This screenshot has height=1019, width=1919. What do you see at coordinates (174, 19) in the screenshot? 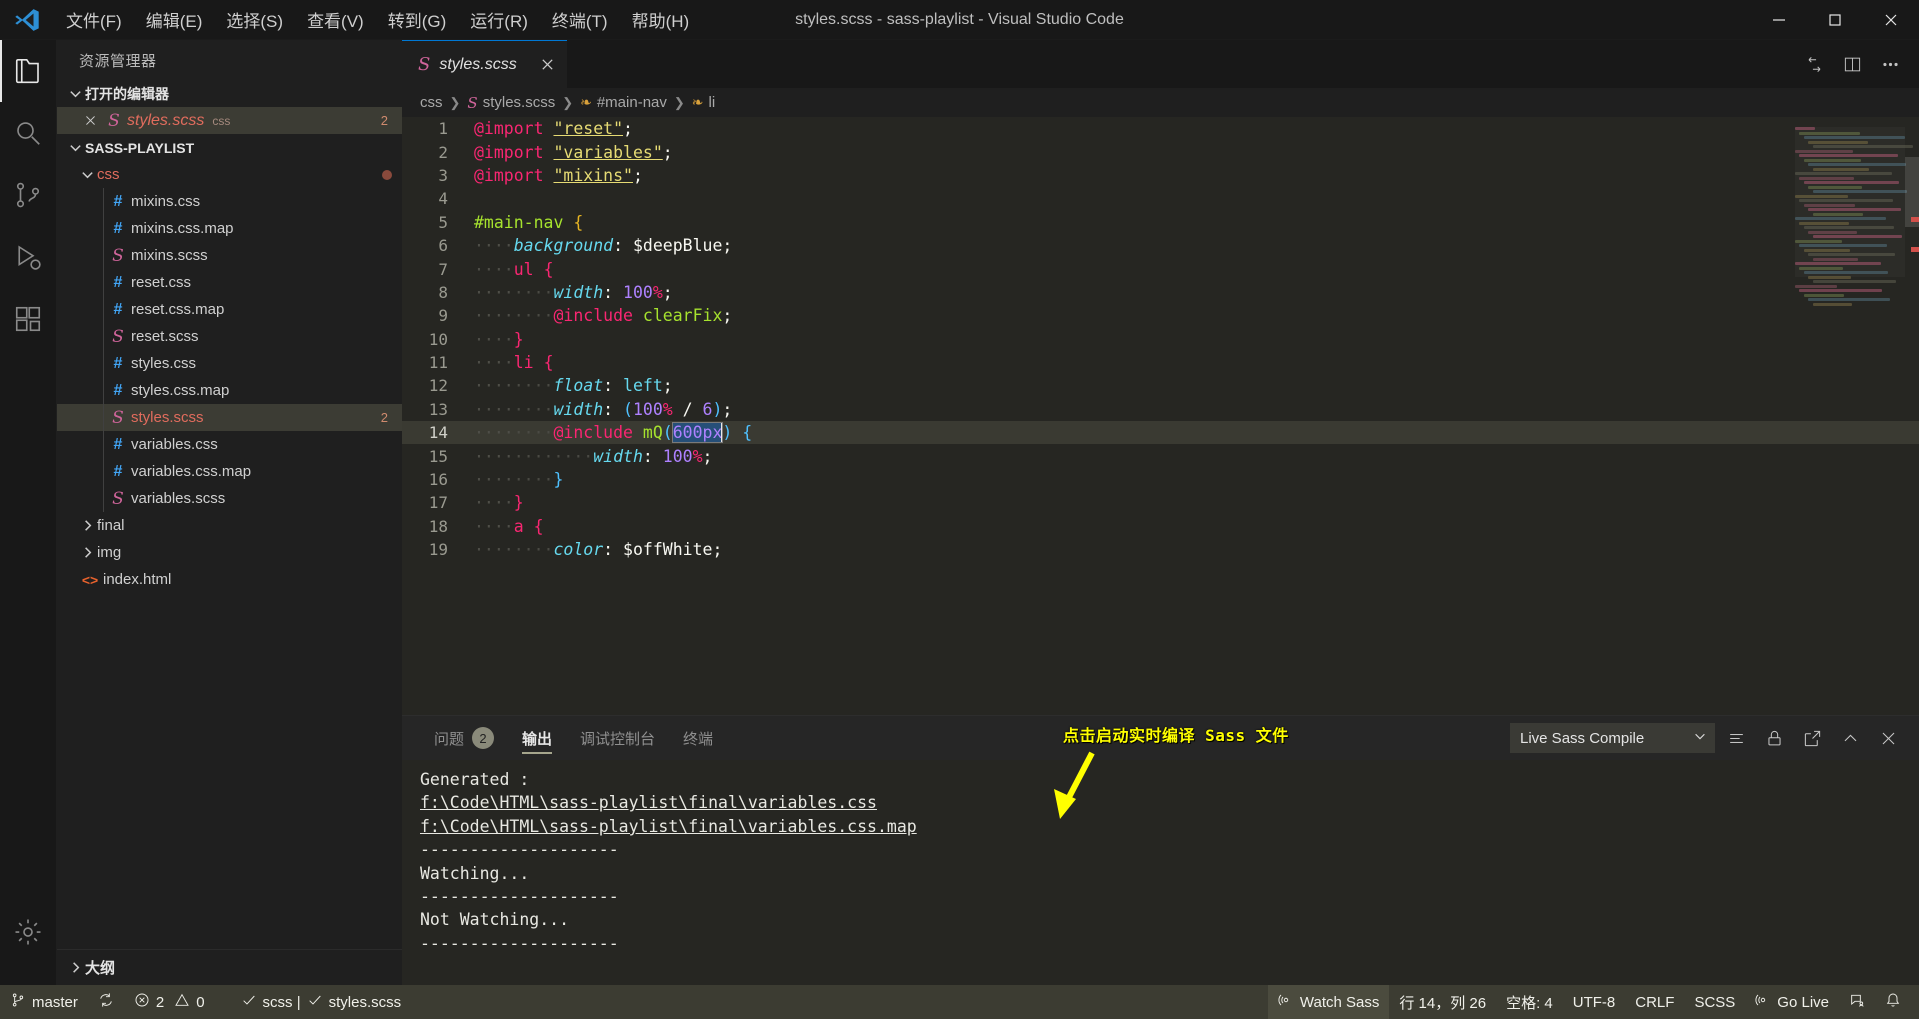
I see `menu-edit: 编辑(E)` at bounding box center [174, 19].